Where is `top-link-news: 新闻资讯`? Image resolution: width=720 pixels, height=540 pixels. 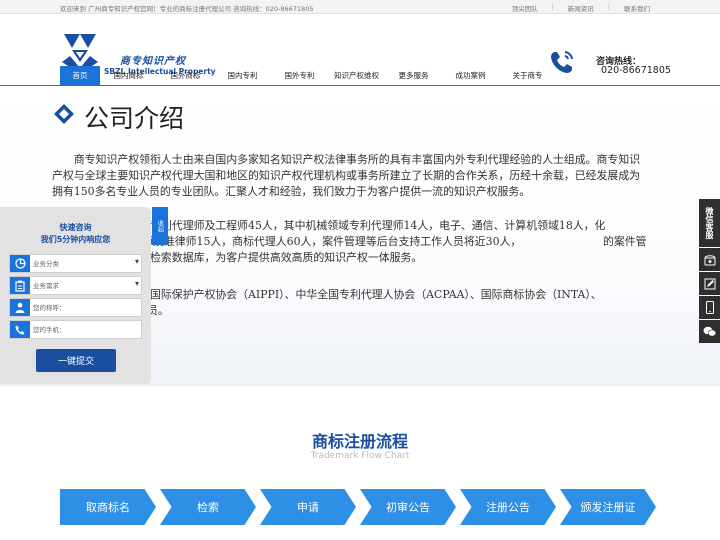 top-link-news: 新闻资讯 is located at coordinates (581, 8).